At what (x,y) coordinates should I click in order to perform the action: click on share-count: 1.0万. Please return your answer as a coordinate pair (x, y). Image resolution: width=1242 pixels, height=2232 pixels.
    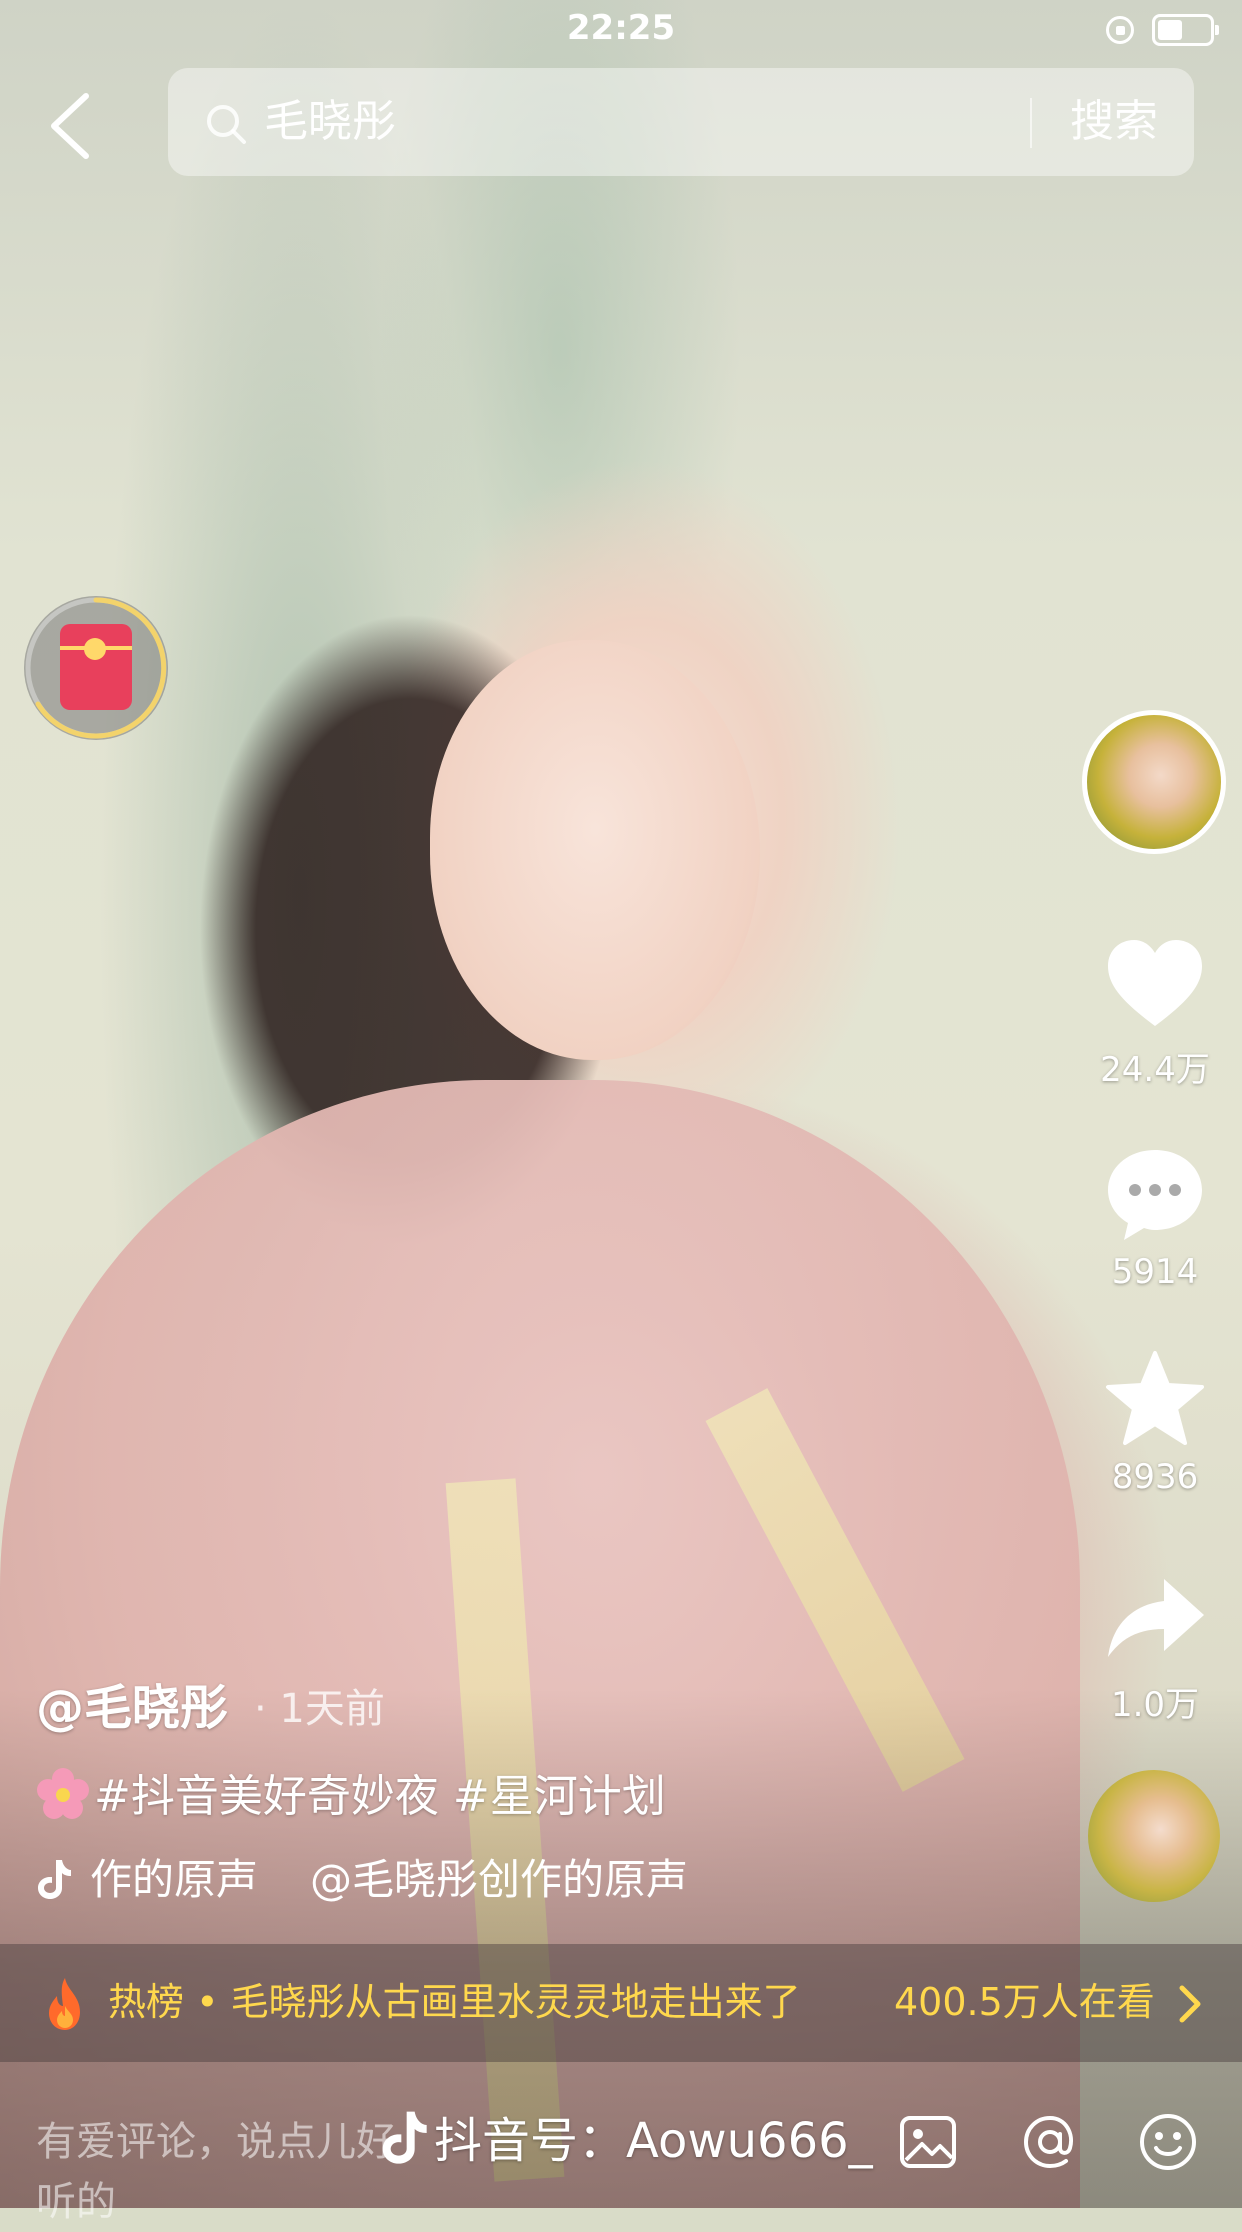
    Looking at the image, I should click on (1155, 1705).